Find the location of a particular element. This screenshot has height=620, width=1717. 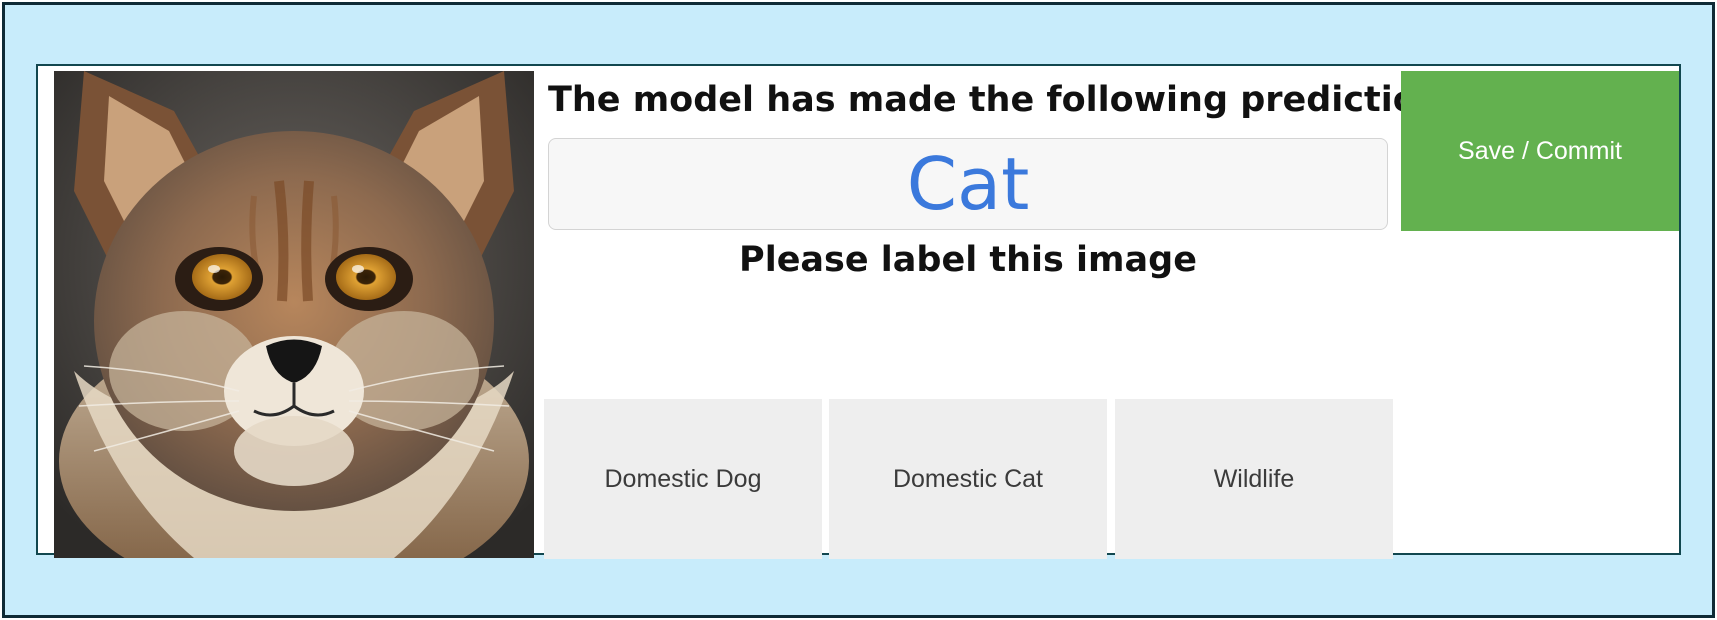

predicted-label: Cat is located at coordinates (968, 184).